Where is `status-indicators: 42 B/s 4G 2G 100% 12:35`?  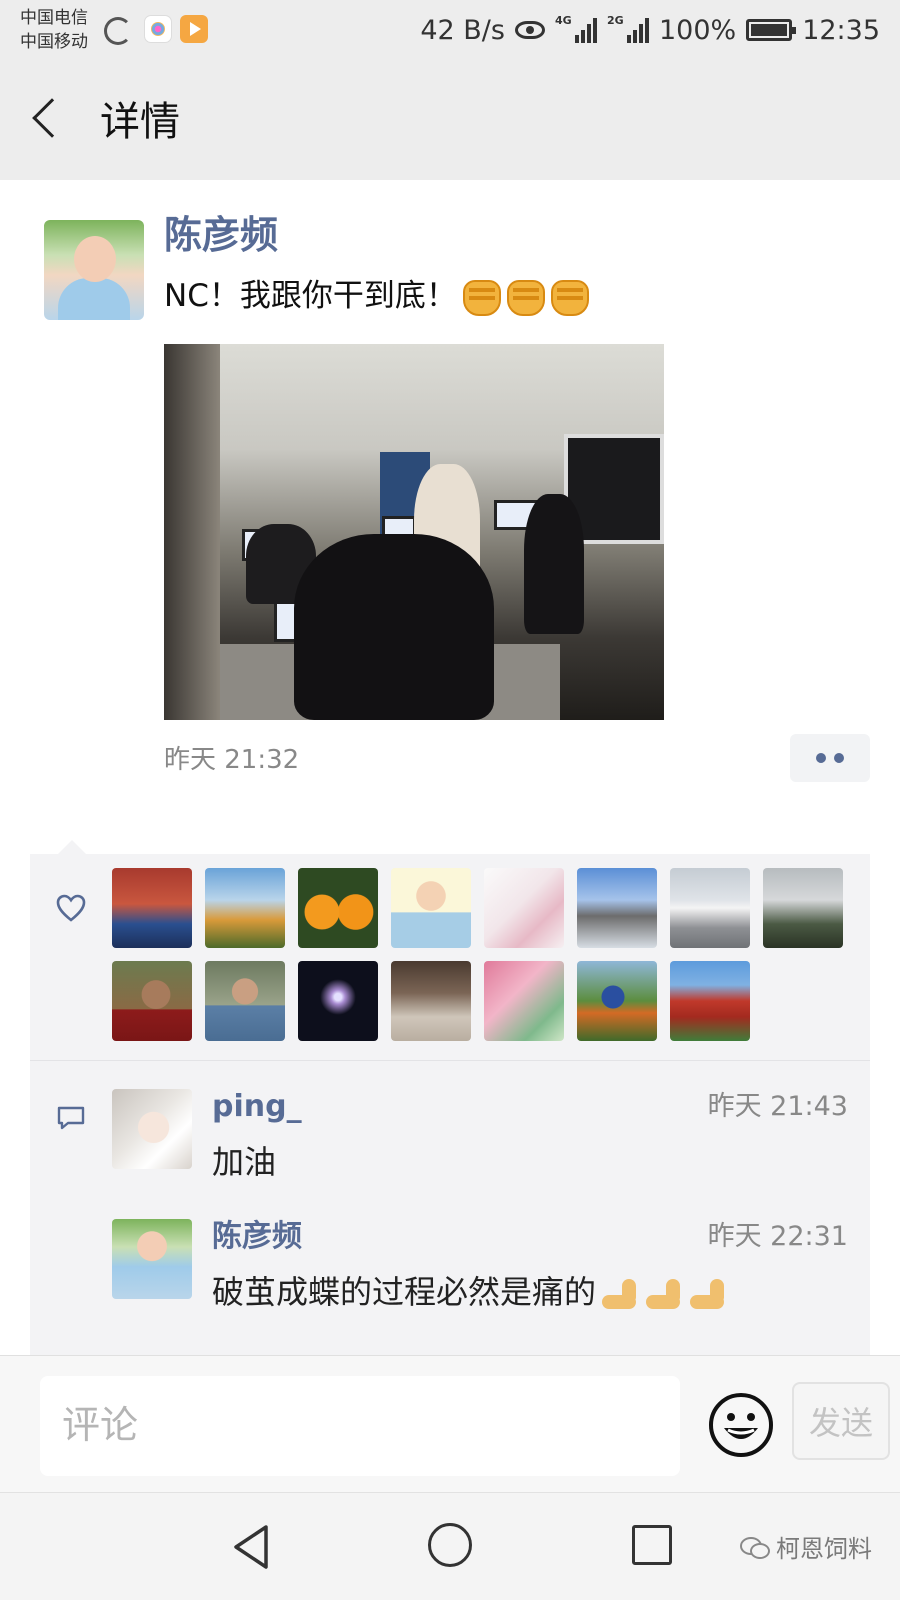
status-indicators: 42 B/s 4G 2G 100% 12:35 is located at coordinates (650, 30).